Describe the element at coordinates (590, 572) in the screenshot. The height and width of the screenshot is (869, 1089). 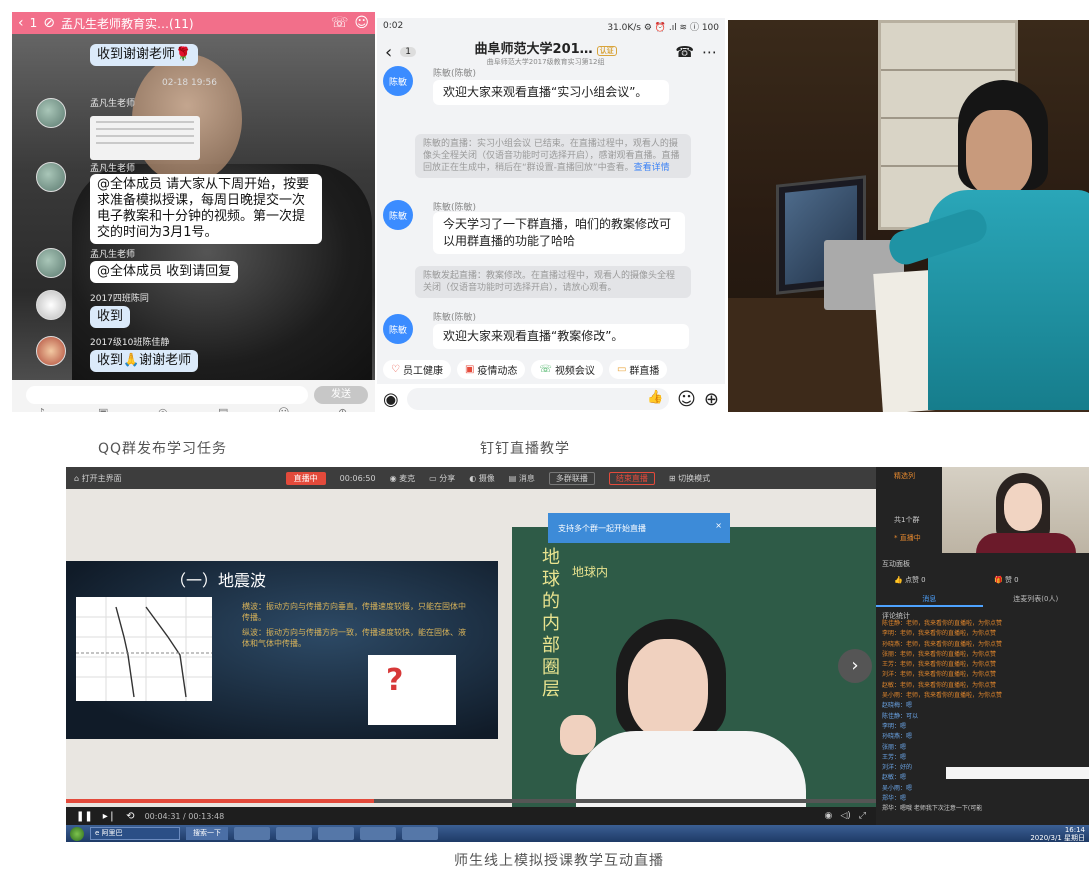
I see `chalkboard-writing: 地球内` at that location.